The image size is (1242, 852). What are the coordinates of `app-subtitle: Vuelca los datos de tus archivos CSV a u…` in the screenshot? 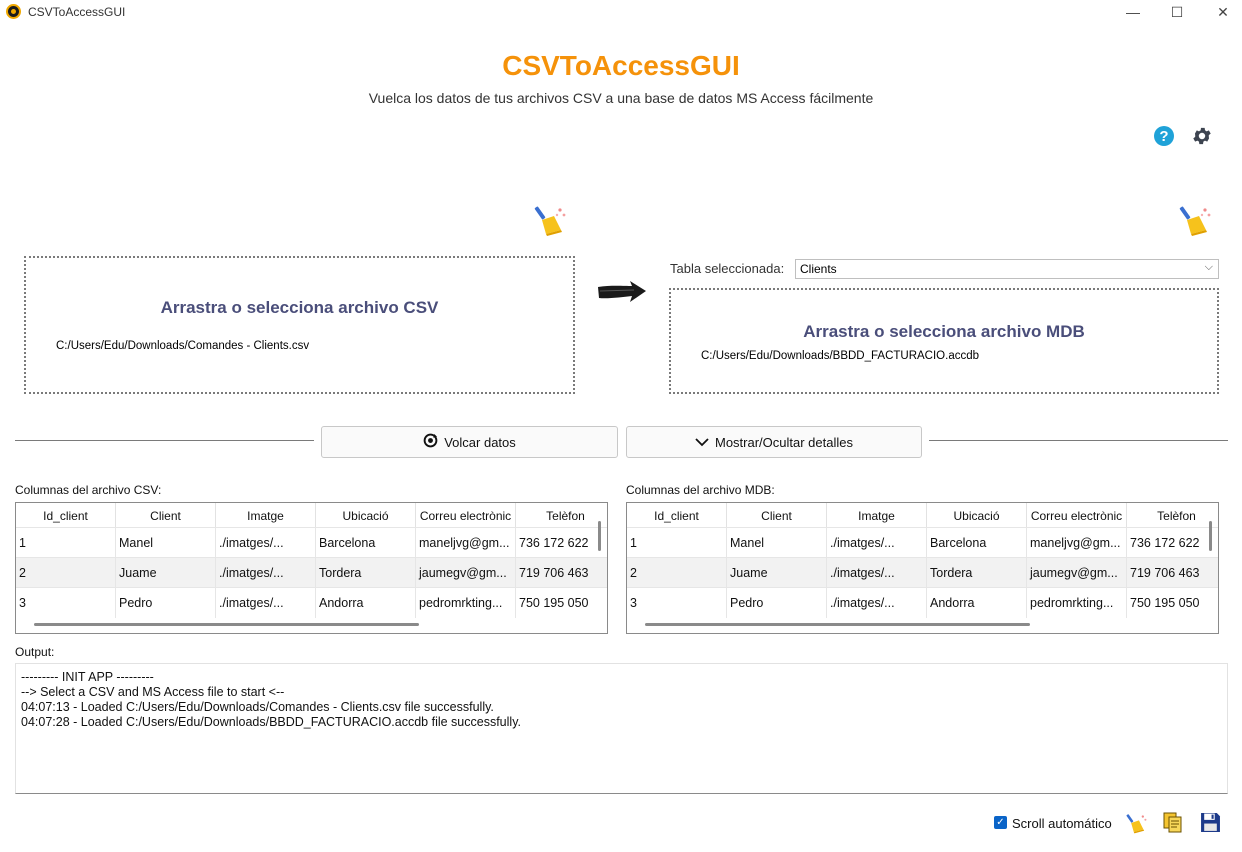 It's located at (621, 98).